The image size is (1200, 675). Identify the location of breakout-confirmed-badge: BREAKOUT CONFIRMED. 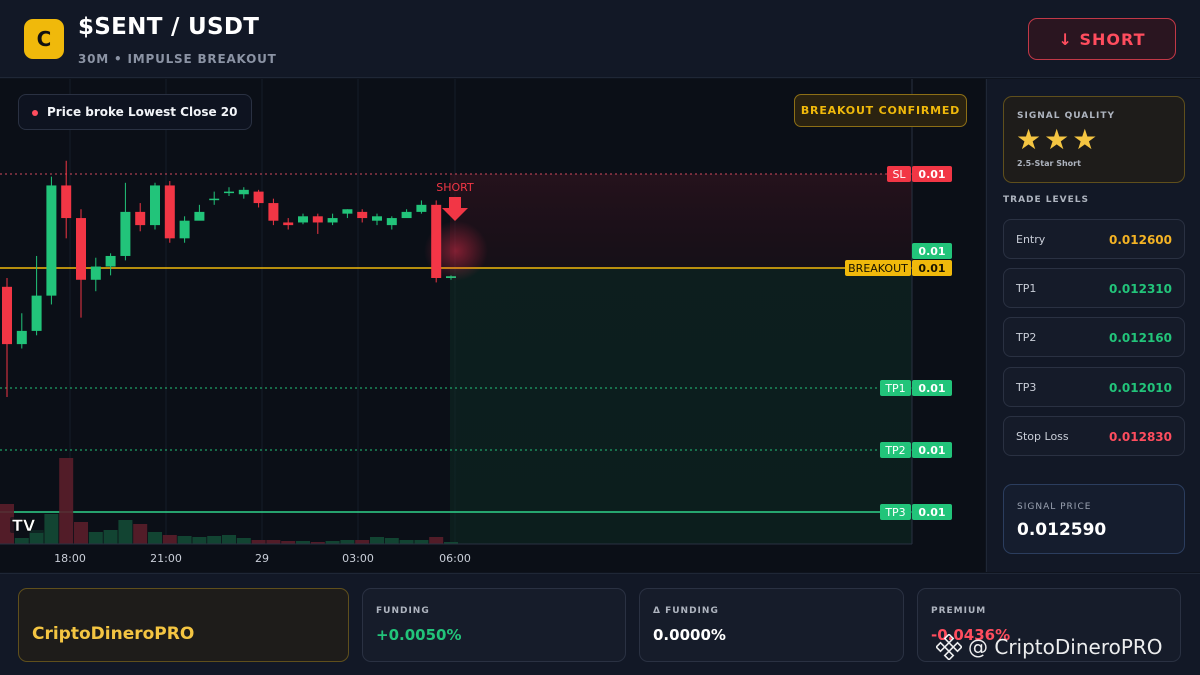
(880, 110).